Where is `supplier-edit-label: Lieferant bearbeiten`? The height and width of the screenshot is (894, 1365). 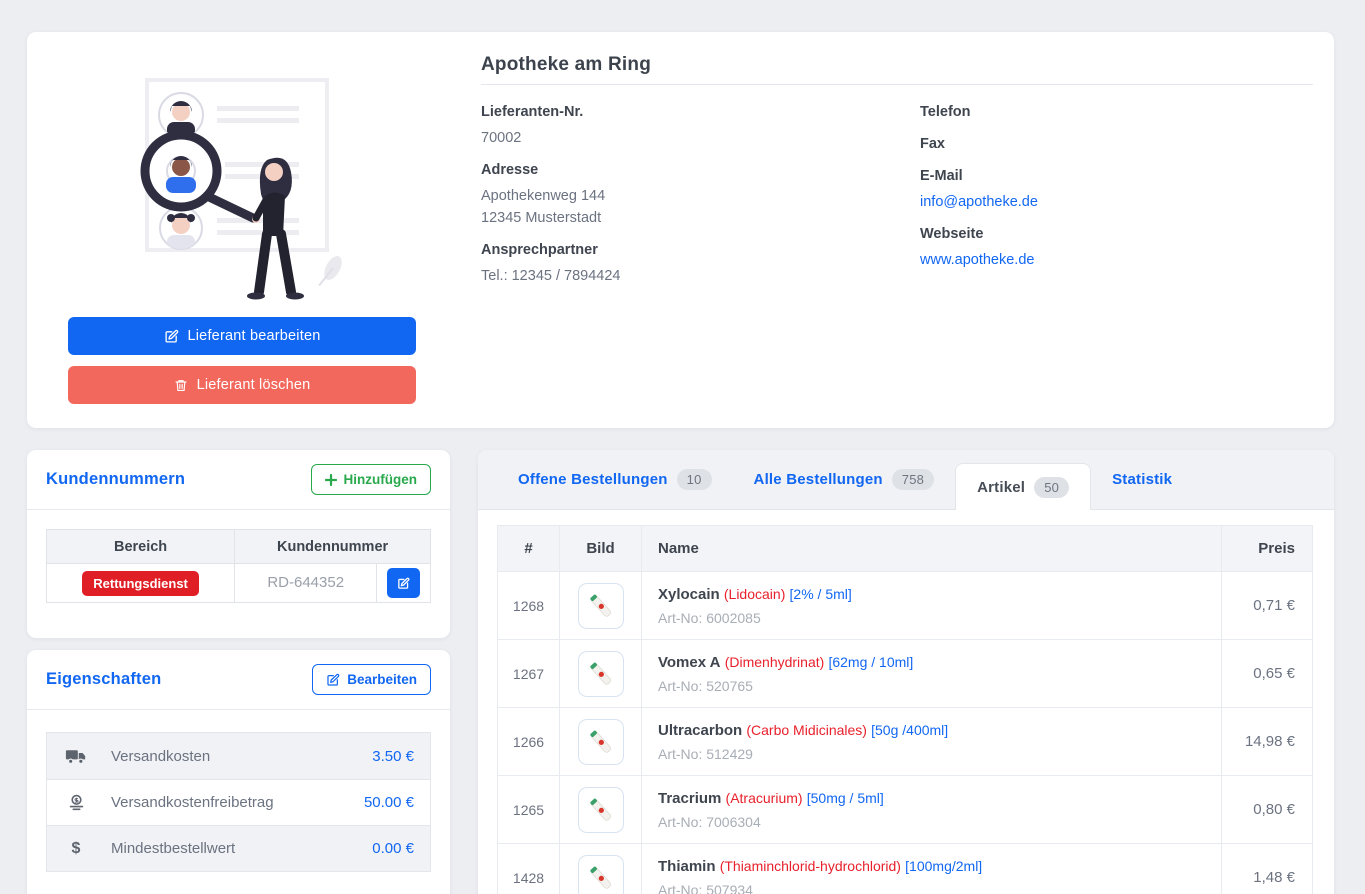 supplier-edit-label: Lieferant bearbeiten is located at coordinates (254, 336).